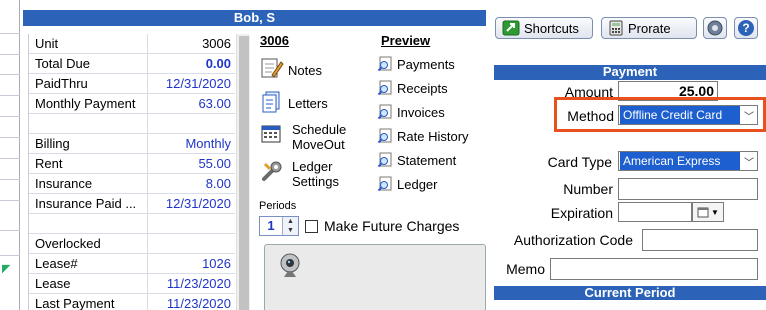 The width and height of the screenshot is (766, 310). I want to click on info-row-label: Monthly Payment, so click(85, 103).